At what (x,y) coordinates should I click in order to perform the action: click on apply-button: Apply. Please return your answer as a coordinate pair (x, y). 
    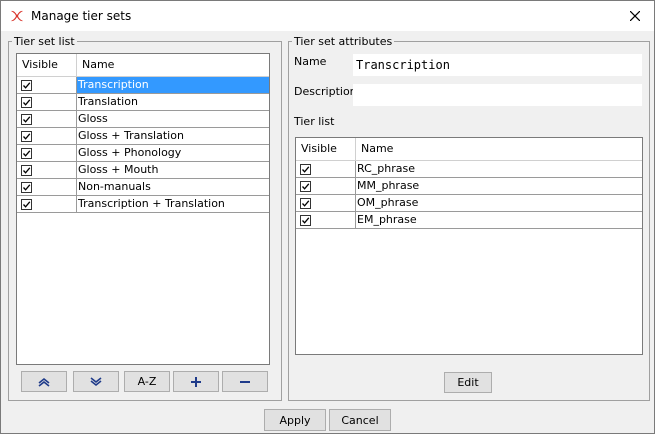
    Looking at the image, I should click on (295, 420).